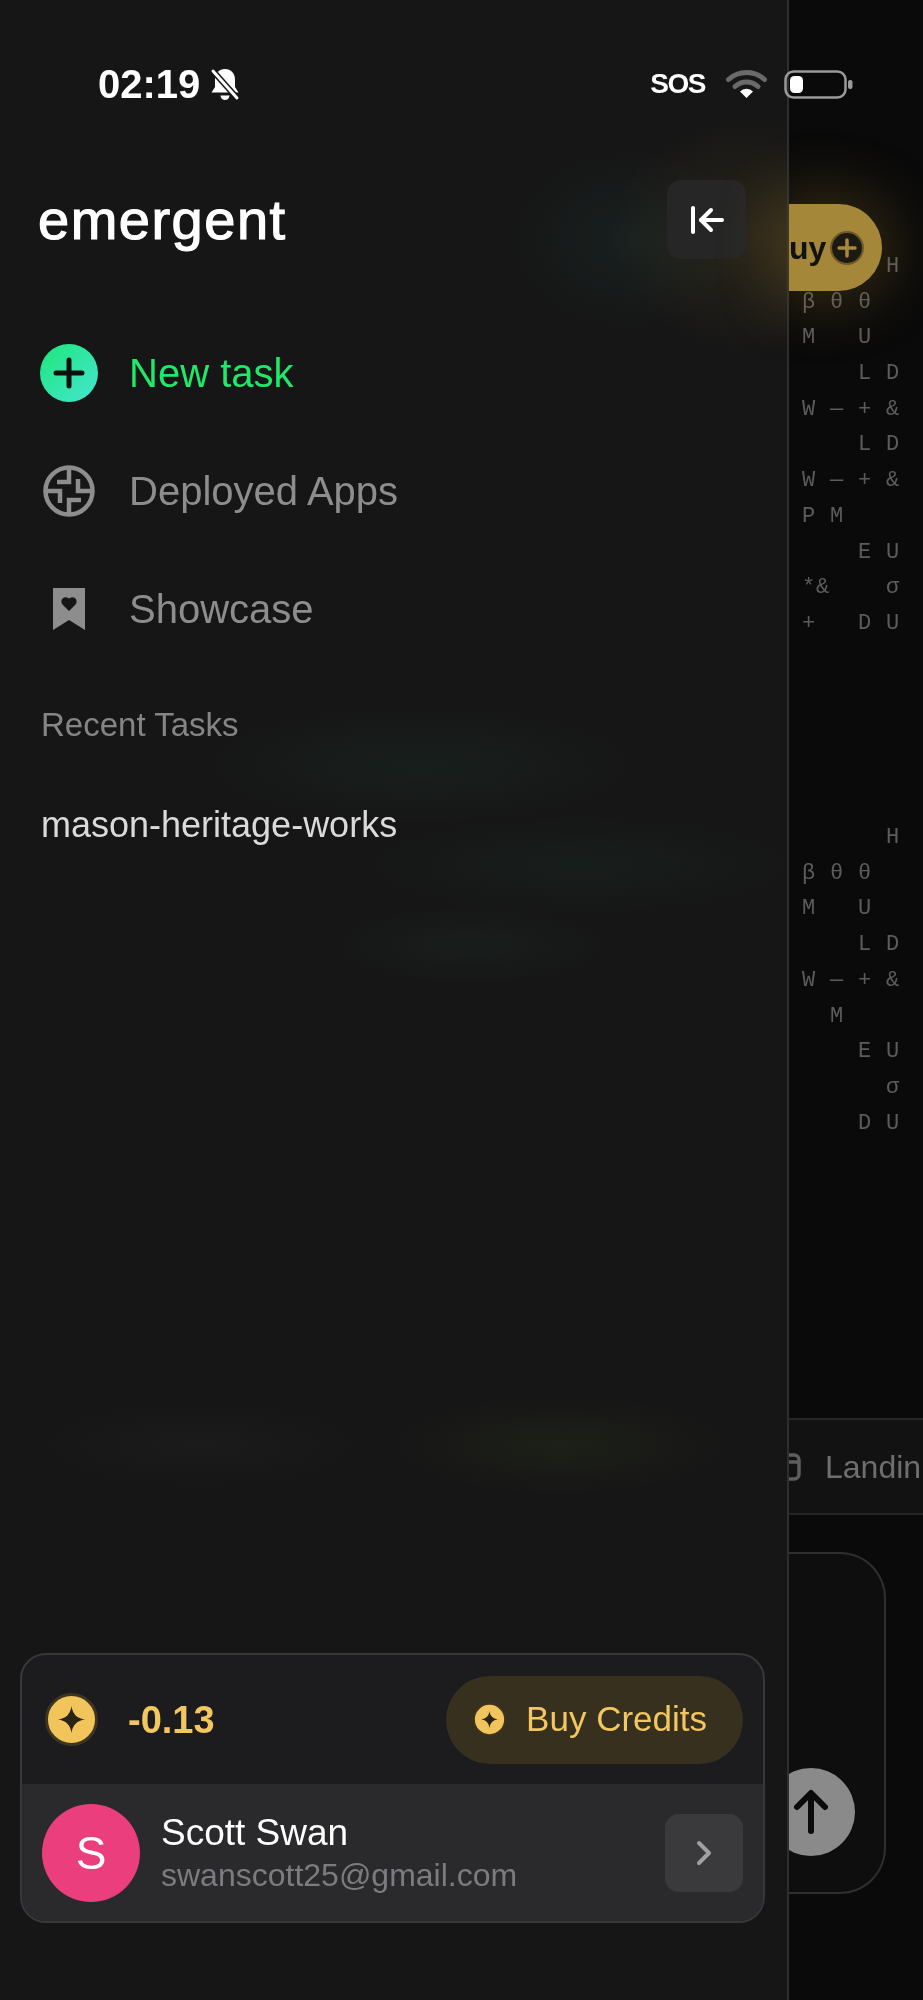  I want to click on collapse-icon, so click(706, 219).